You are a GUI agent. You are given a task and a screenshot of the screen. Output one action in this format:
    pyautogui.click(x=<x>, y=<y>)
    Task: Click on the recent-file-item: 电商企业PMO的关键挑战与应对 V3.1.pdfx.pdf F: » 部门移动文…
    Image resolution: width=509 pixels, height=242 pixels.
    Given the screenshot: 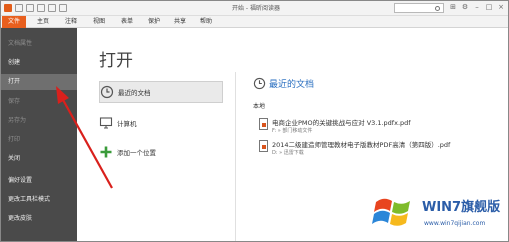 What is the action you would take?
    pyautogui.click(x=374, y=127)
    